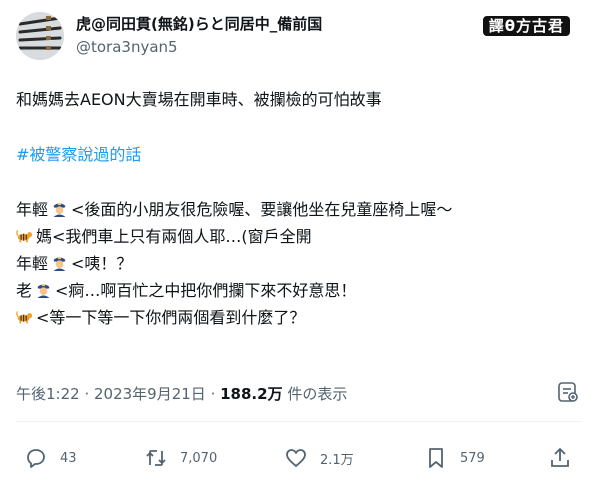 The image size is (598, 487). I want to click on dialogue-text: <咦！？, so click(102, 263).